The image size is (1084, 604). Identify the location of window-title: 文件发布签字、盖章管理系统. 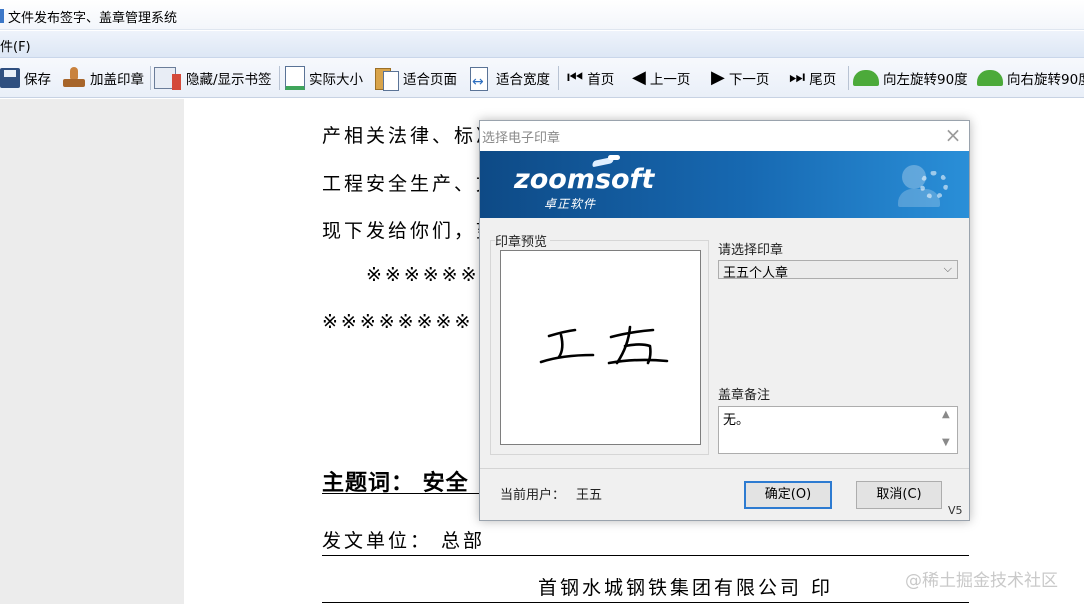
(93, 18).